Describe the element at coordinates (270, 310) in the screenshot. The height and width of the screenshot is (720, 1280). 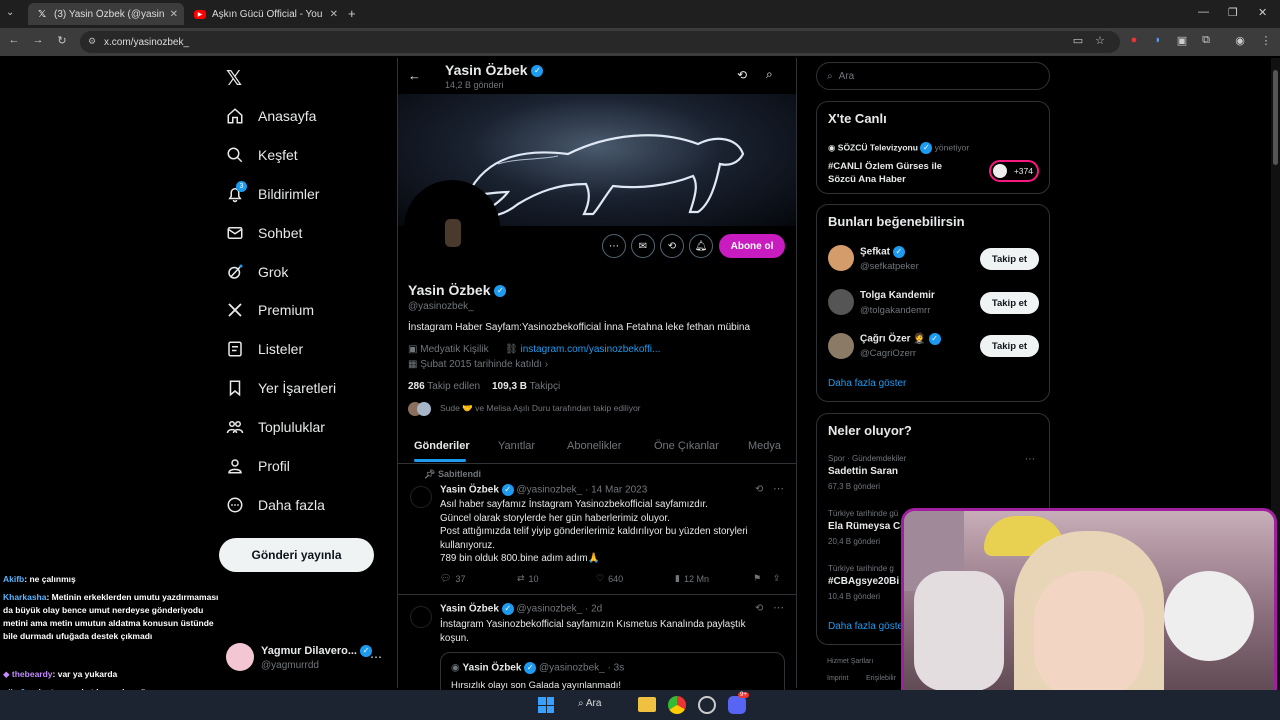
I see `sidebar-item-premium: Premium` at that location.